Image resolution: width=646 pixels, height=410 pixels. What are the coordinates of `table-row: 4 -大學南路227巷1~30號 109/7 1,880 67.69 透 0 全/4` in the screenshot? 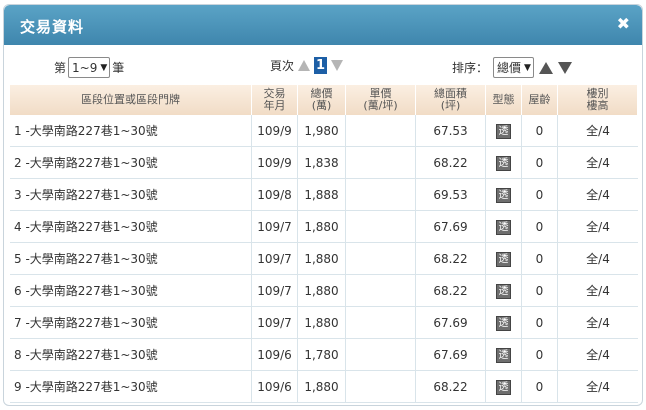 It's located at (324, 227).